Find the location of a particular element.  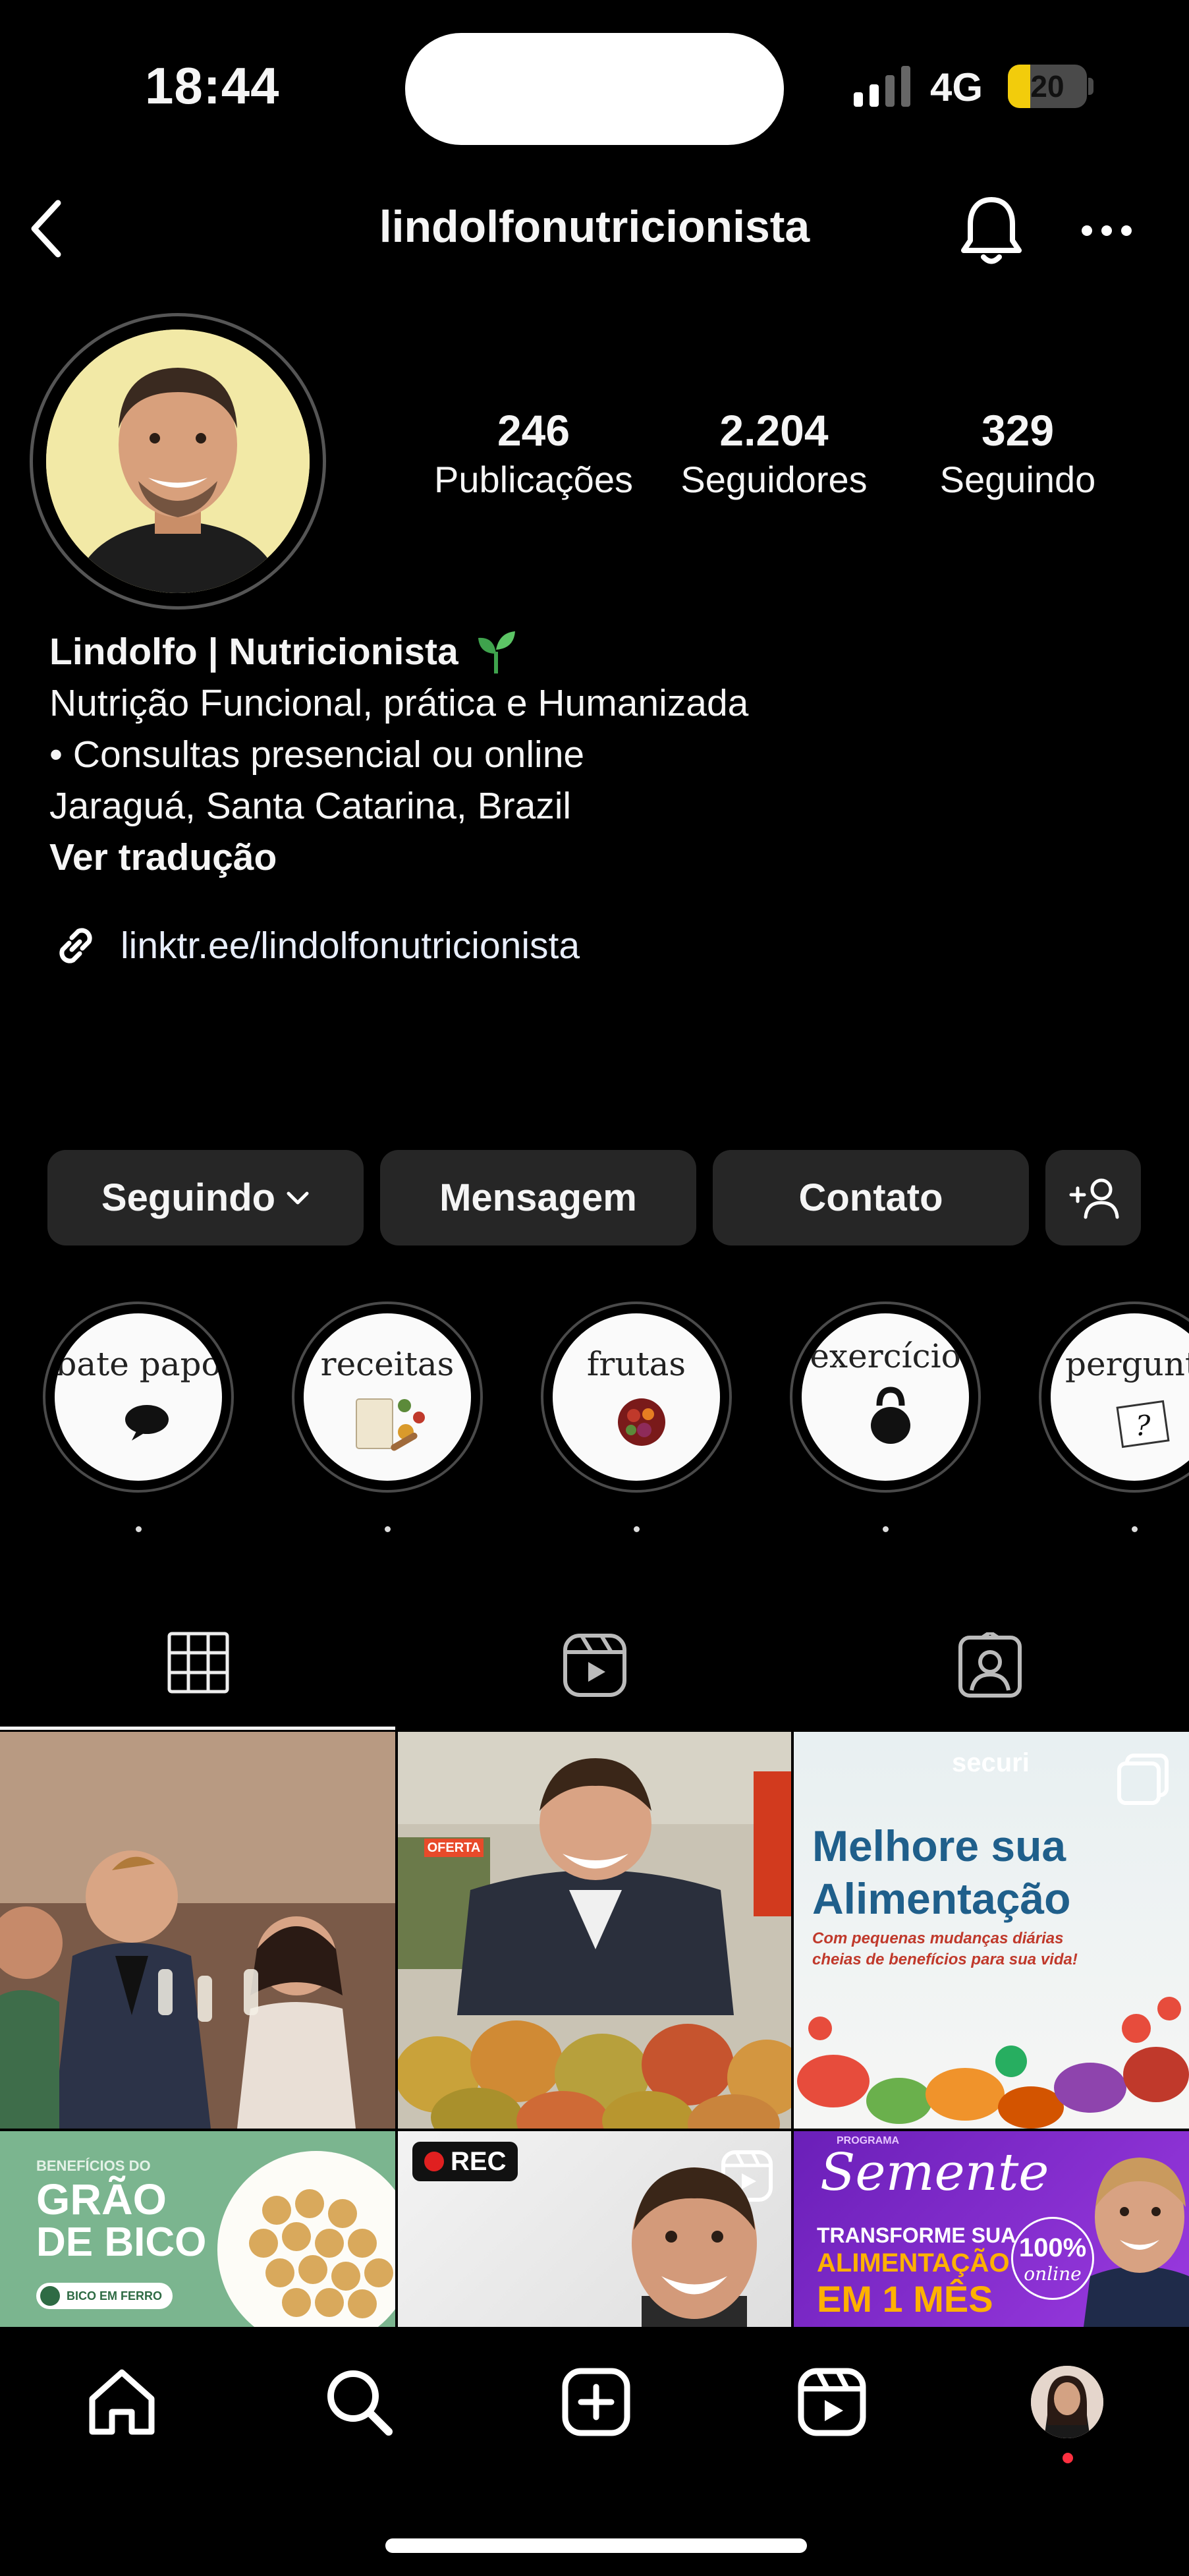

store-sign: OFERTA is located at coordinates (454, 1848).